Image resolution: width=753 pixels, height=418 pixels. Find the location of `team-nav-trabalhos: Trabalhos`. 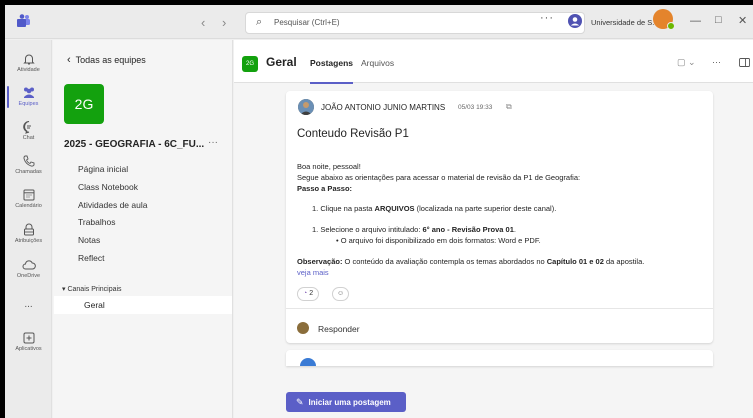

team-nav-trabalhos: Trabalhos is located at coordinates (96, 222).